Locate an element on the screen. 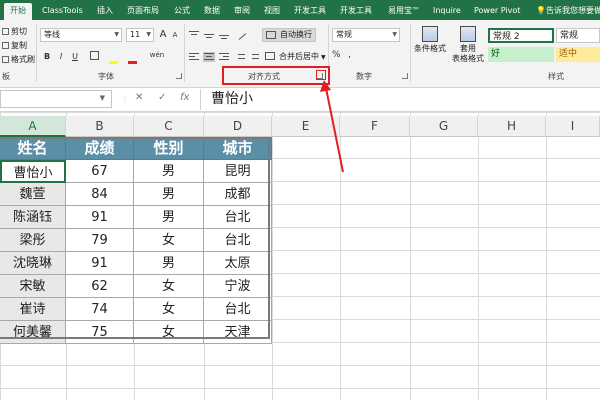 The width and height of the screenshot is (600, 400). arrow-shaft is located at coordinates (334, 130).